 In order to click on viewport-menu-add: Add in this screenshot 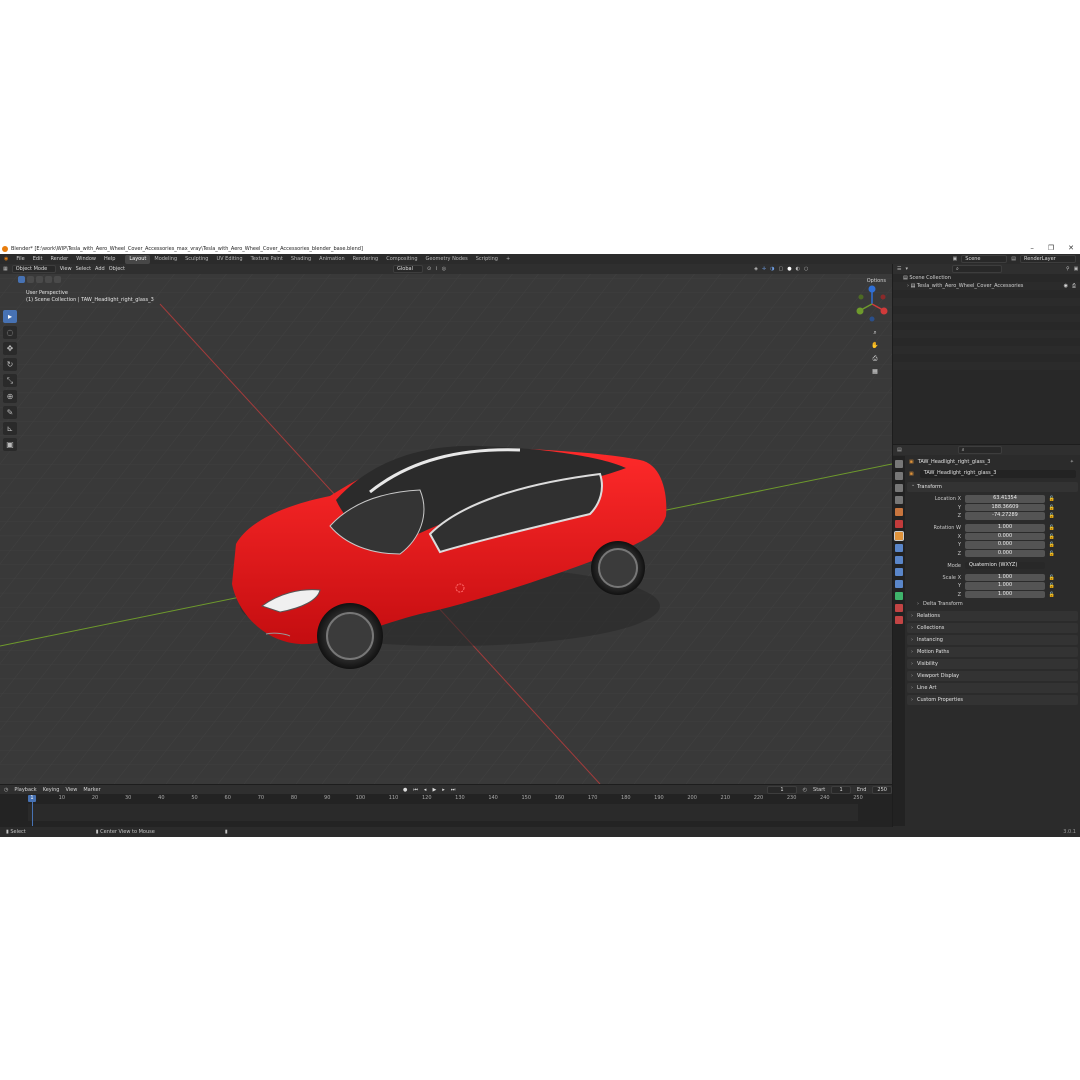, I will do `click(100, 269)`.